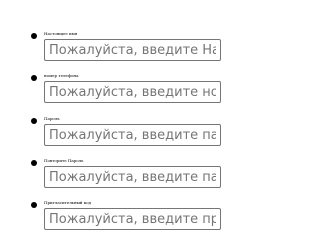  What do you see at coordinates (61, 75) in the screenshot?
I see `phone-label: номер телефона` at bounding box center [61, 75].